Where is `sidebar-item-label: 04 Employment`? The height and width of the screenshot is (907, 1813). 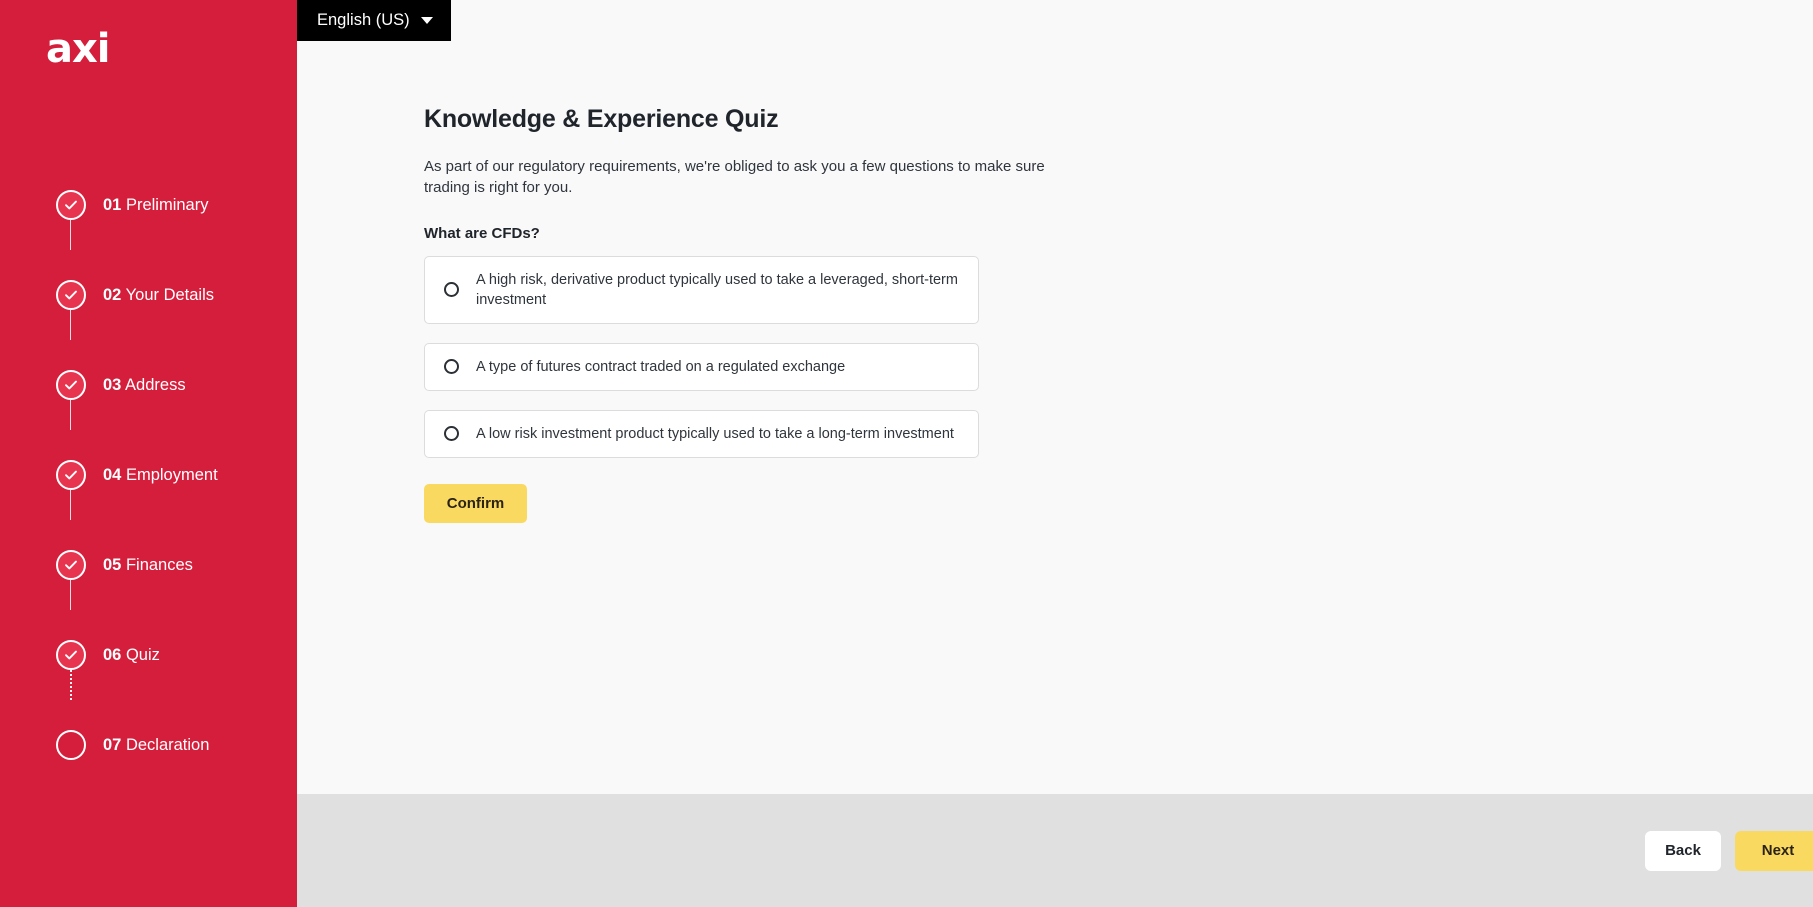 sidebar-item-label: 04 Employment is located at coordinates (160, 475).